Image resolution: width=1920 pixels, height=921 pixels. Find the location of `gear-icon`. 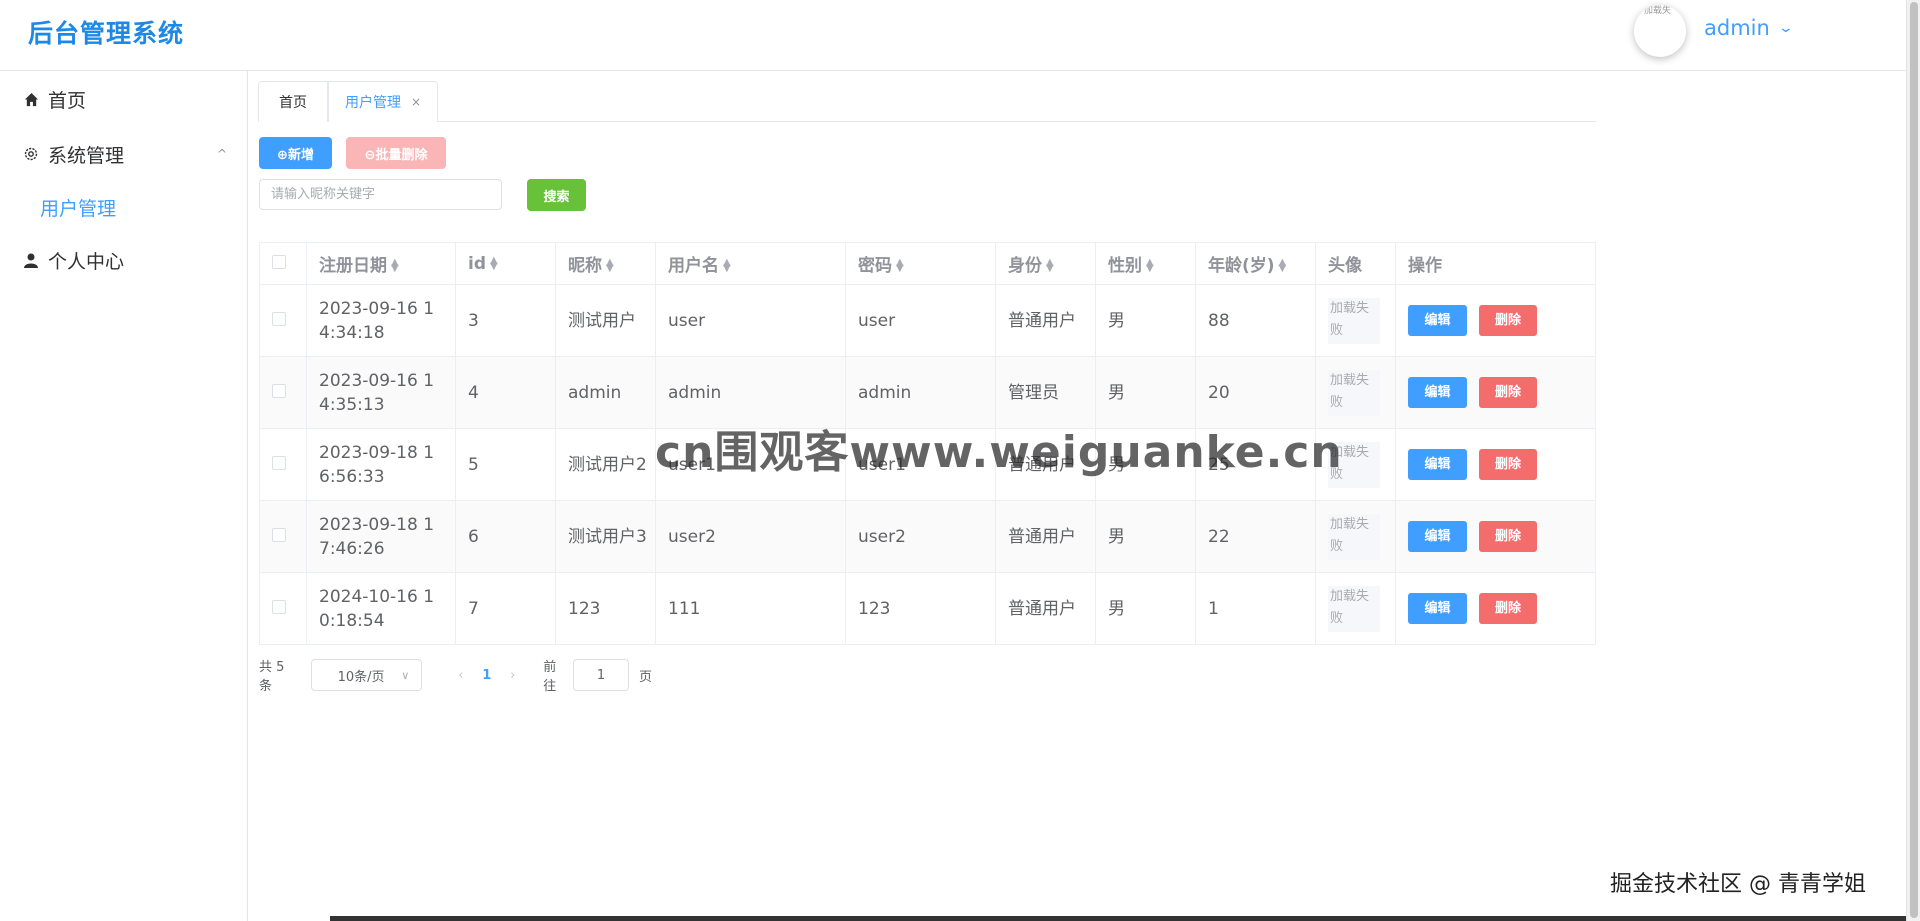

gear-icon is located at coordinates (31, 154).